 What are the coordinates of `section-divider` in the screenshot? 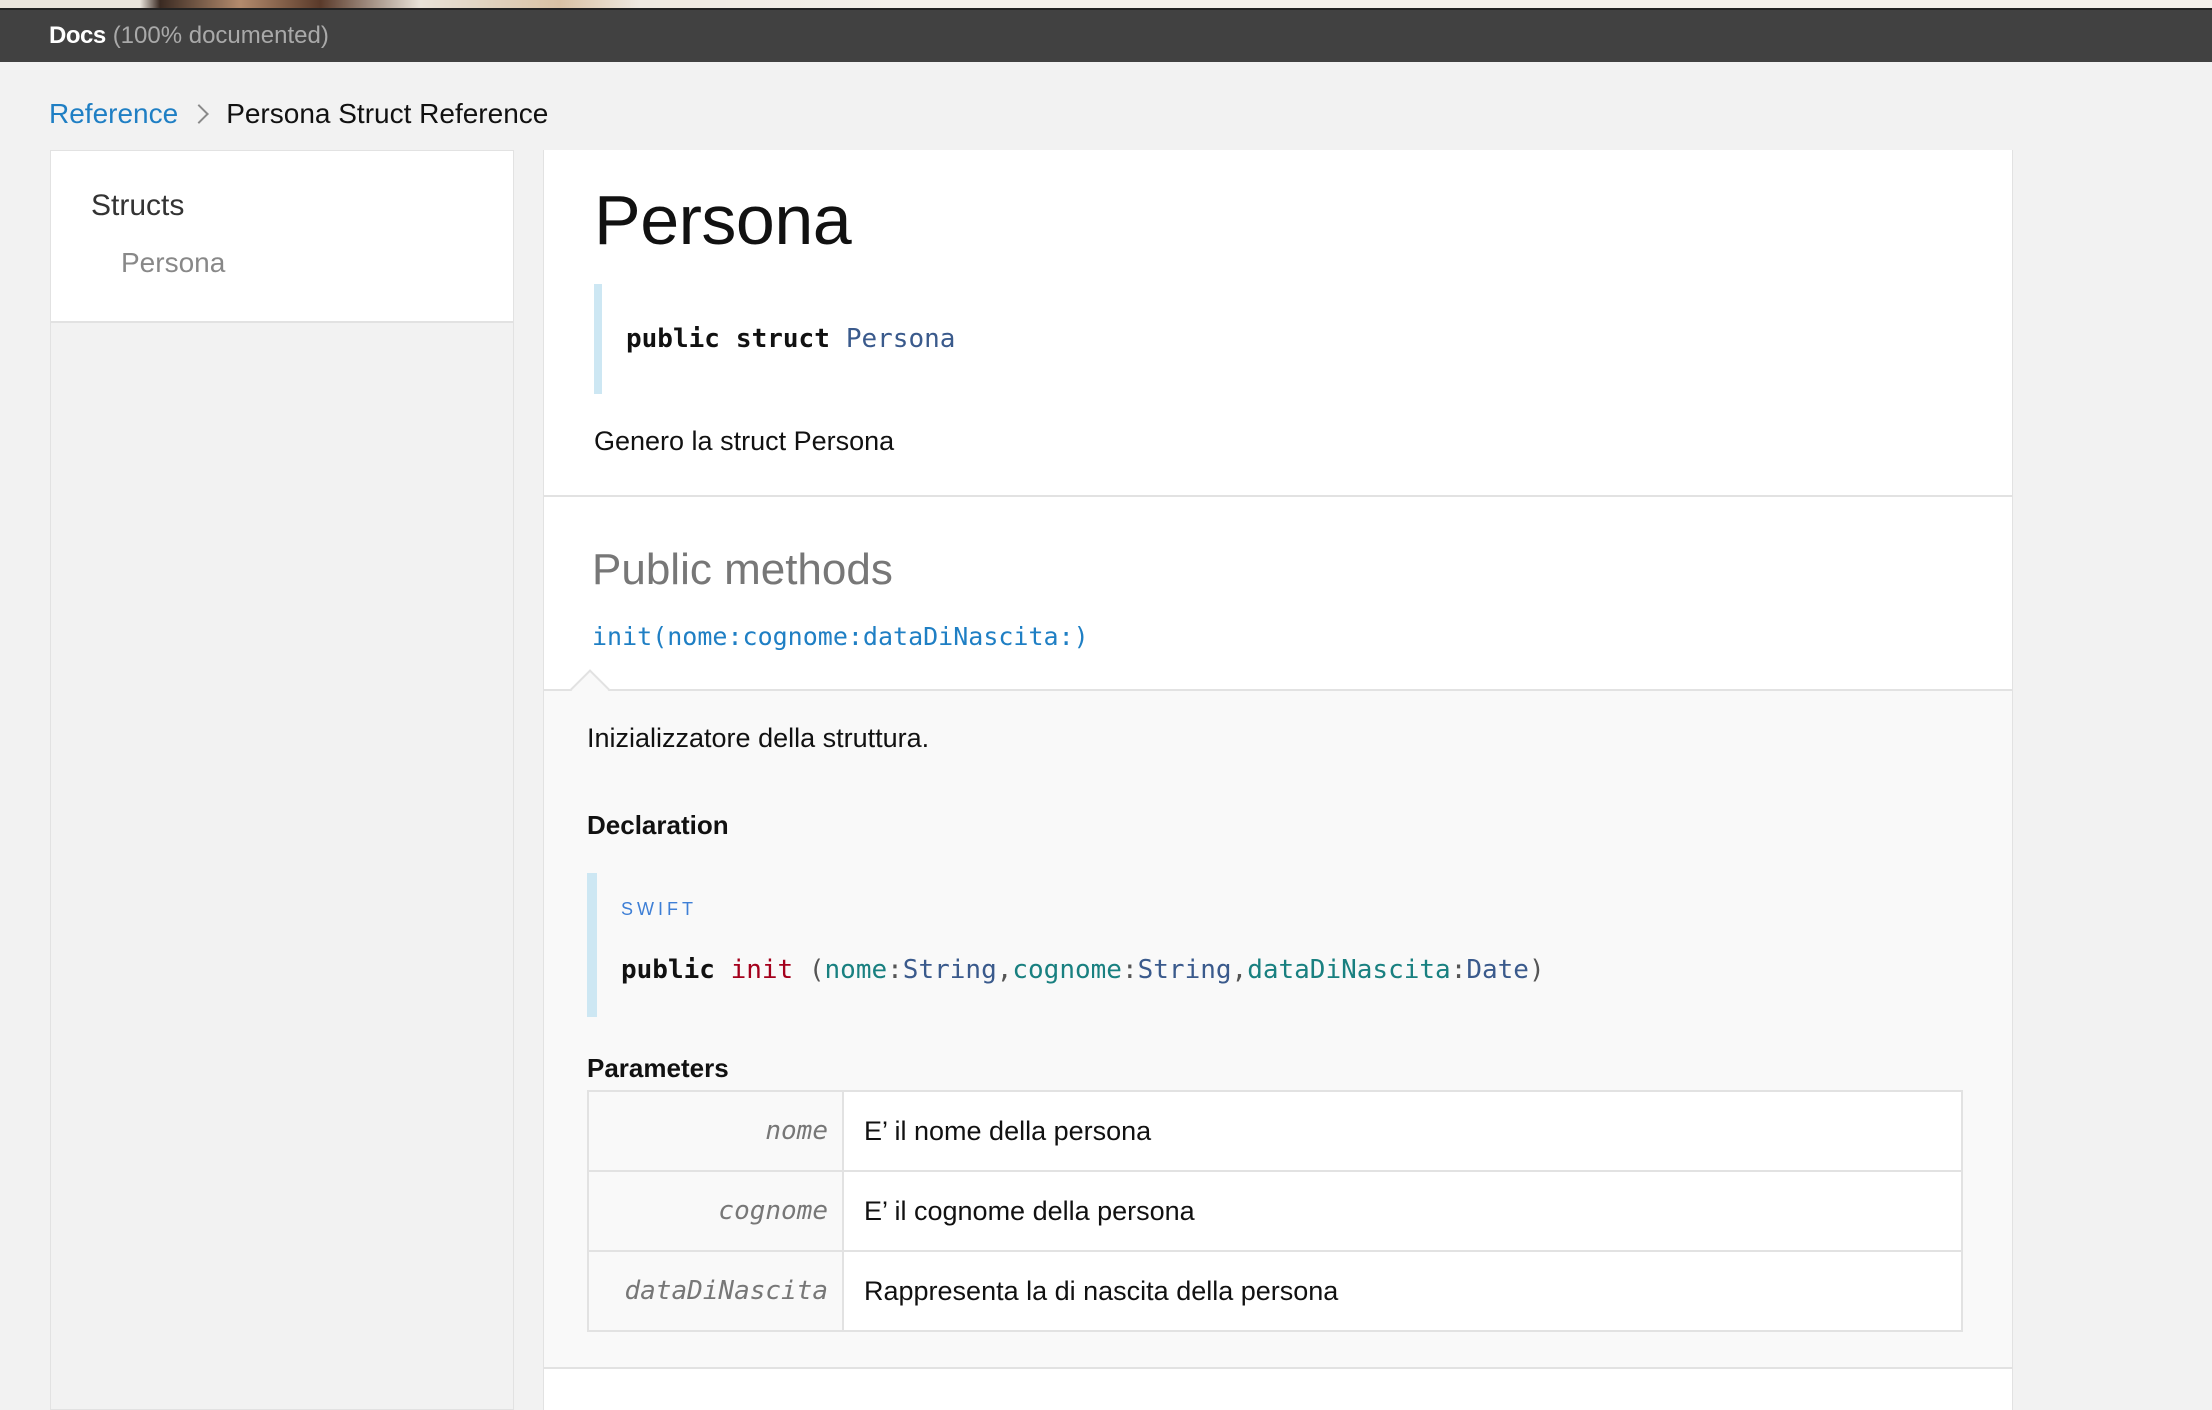 It's located at (1278, 496).